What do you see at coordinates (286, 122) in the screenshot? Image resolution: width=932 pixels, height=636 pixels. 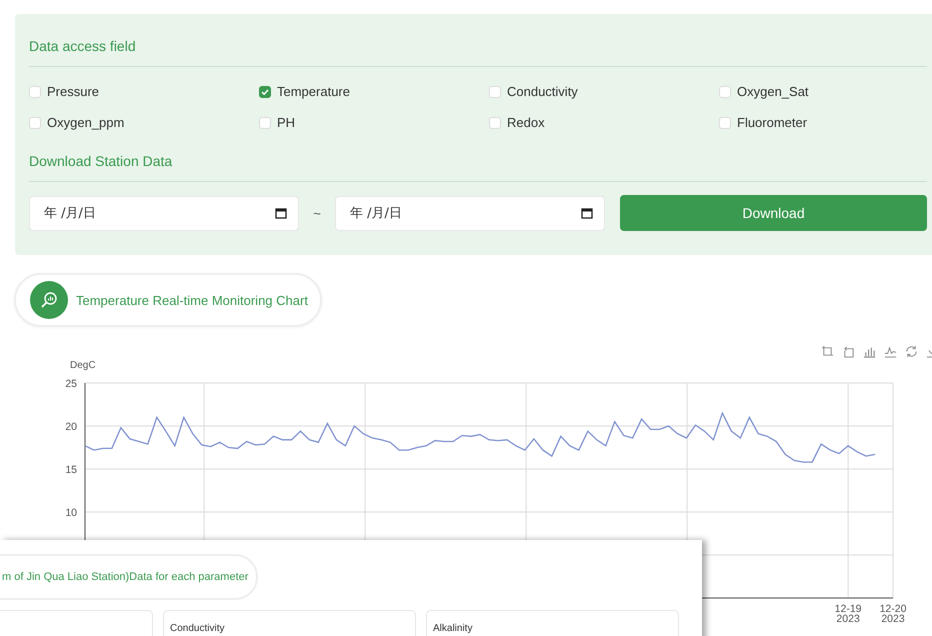 I see `checkbox-label: PH` at bounding box center [286, 122].